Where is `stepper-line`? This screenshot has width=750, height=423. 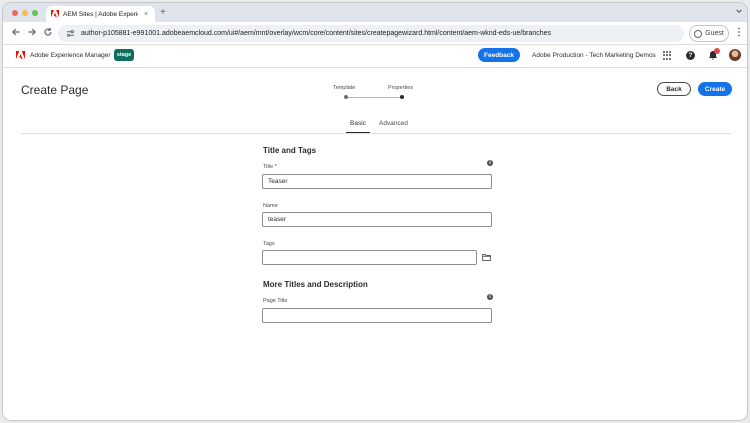 stepper-line is located at coordinates (374, 97).